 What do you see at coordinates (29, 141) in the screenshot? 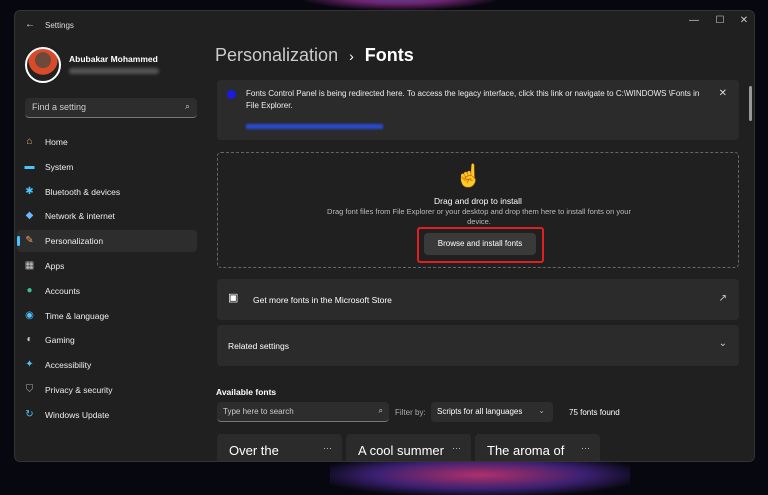
I see `nav-icon: ⌂` at bounding box center [29, 141].